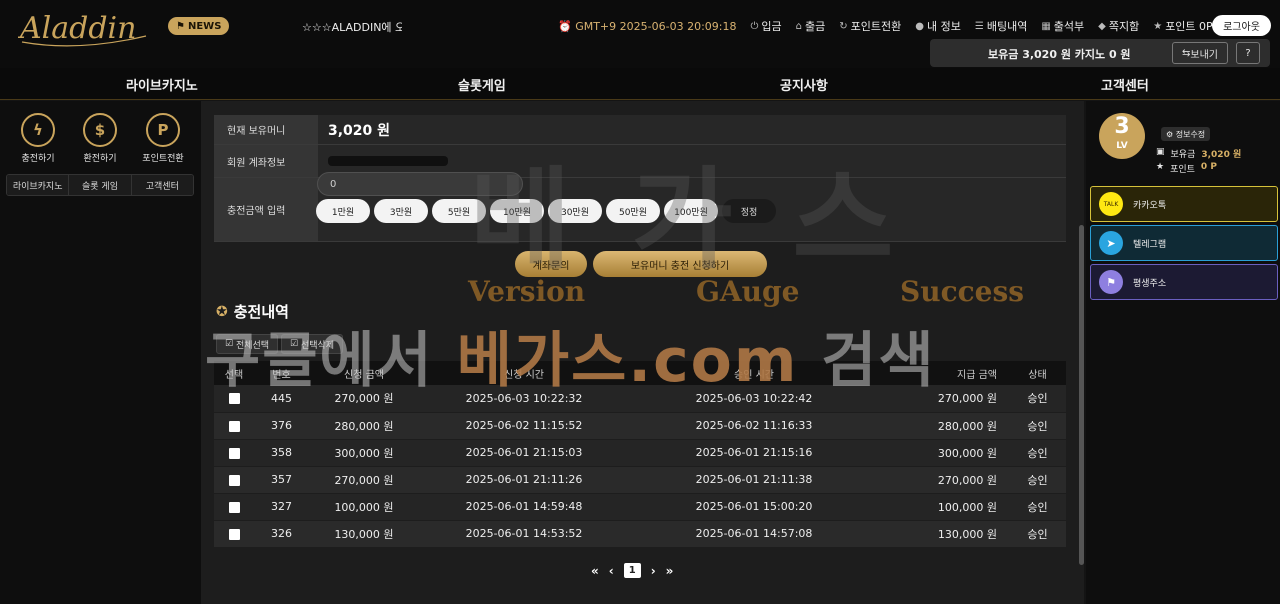  What do you see at coordinates (1248, 53) in the screenshot?
I see `help-button: ?` at bounding box center [1248, 53].